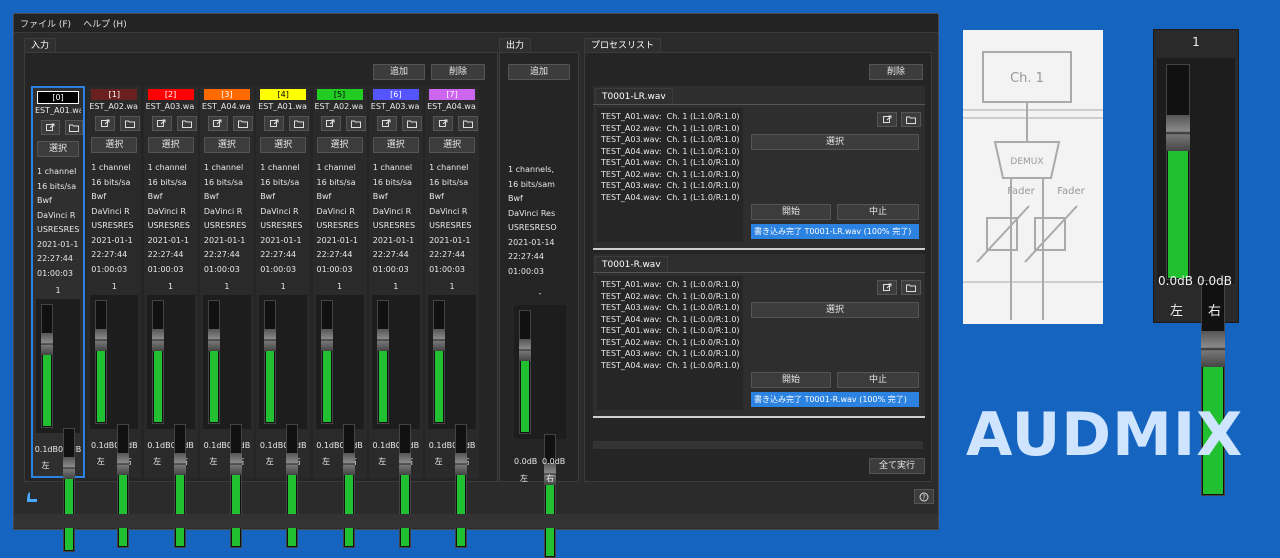  I want to click on output-add-button: 追加, so click(539, 72).